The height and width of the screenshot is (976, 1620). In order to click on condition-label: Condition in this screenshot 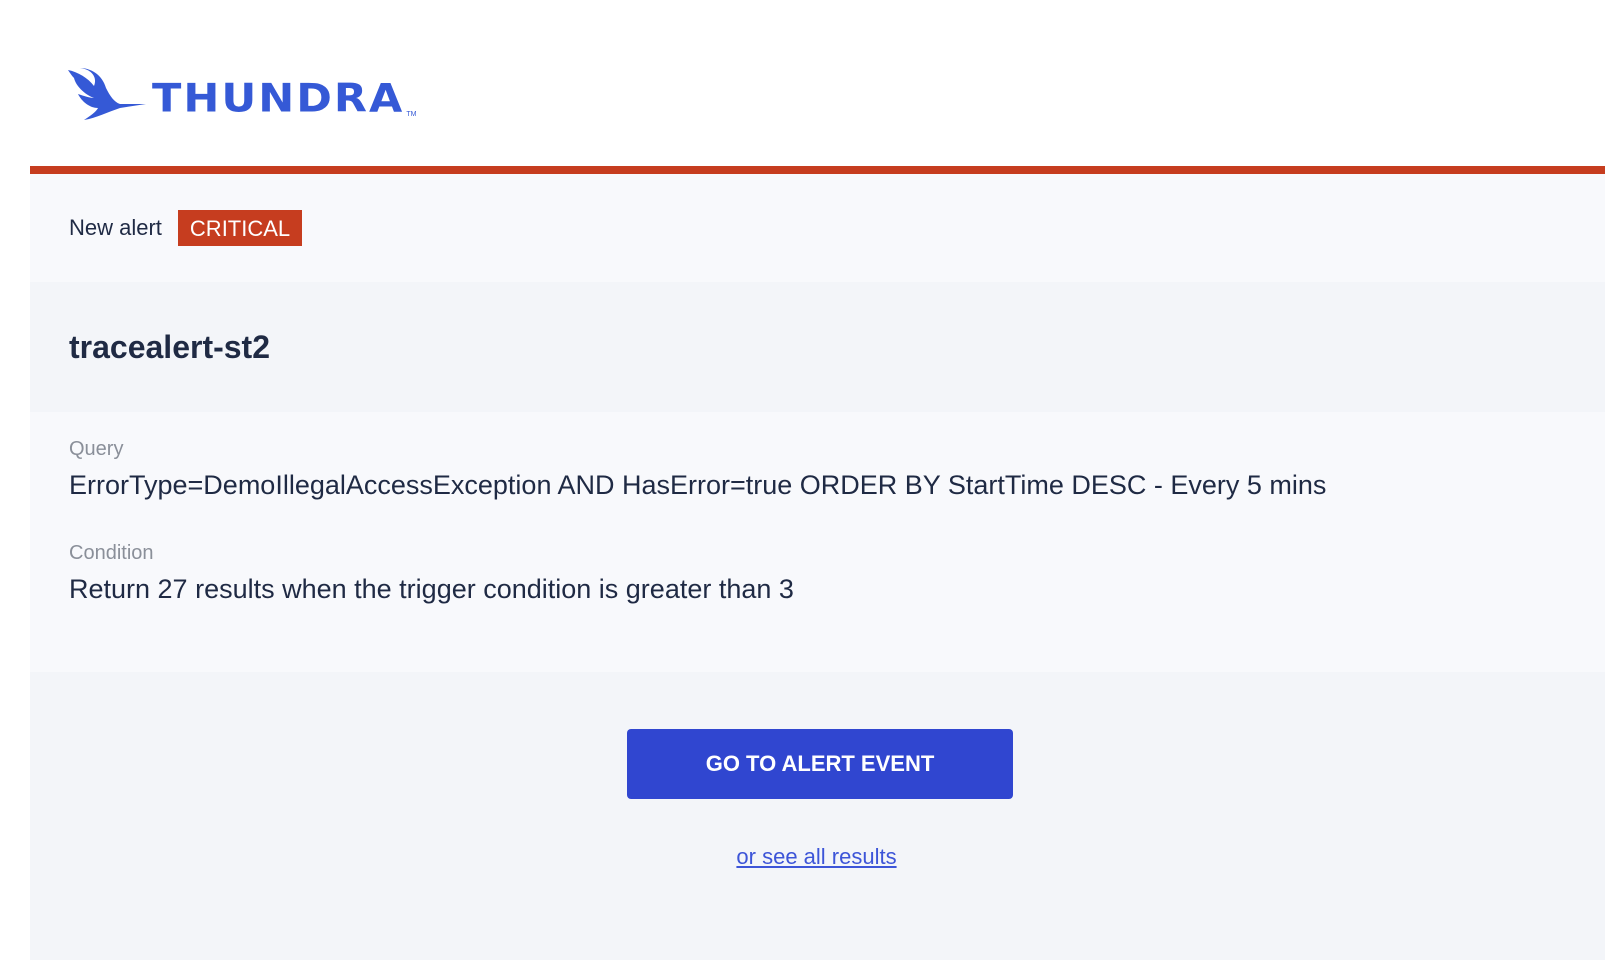, I will do `click(111, 553)`.